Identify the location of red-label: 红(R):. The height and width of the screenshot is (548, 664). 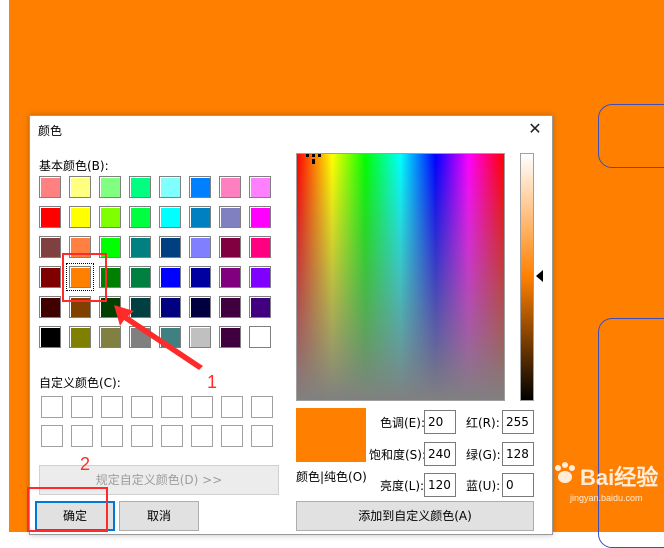
(483, 423).